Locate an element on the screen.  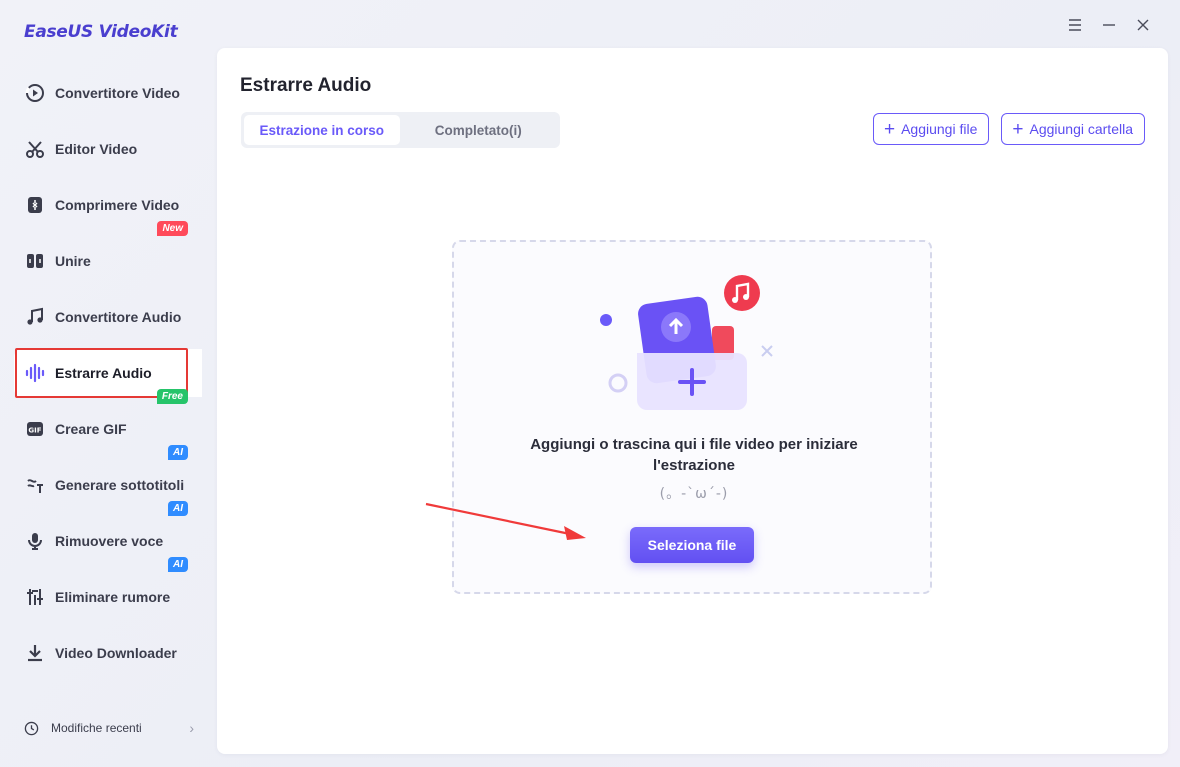
free-badge: Free is located at coordinates (172, 396).